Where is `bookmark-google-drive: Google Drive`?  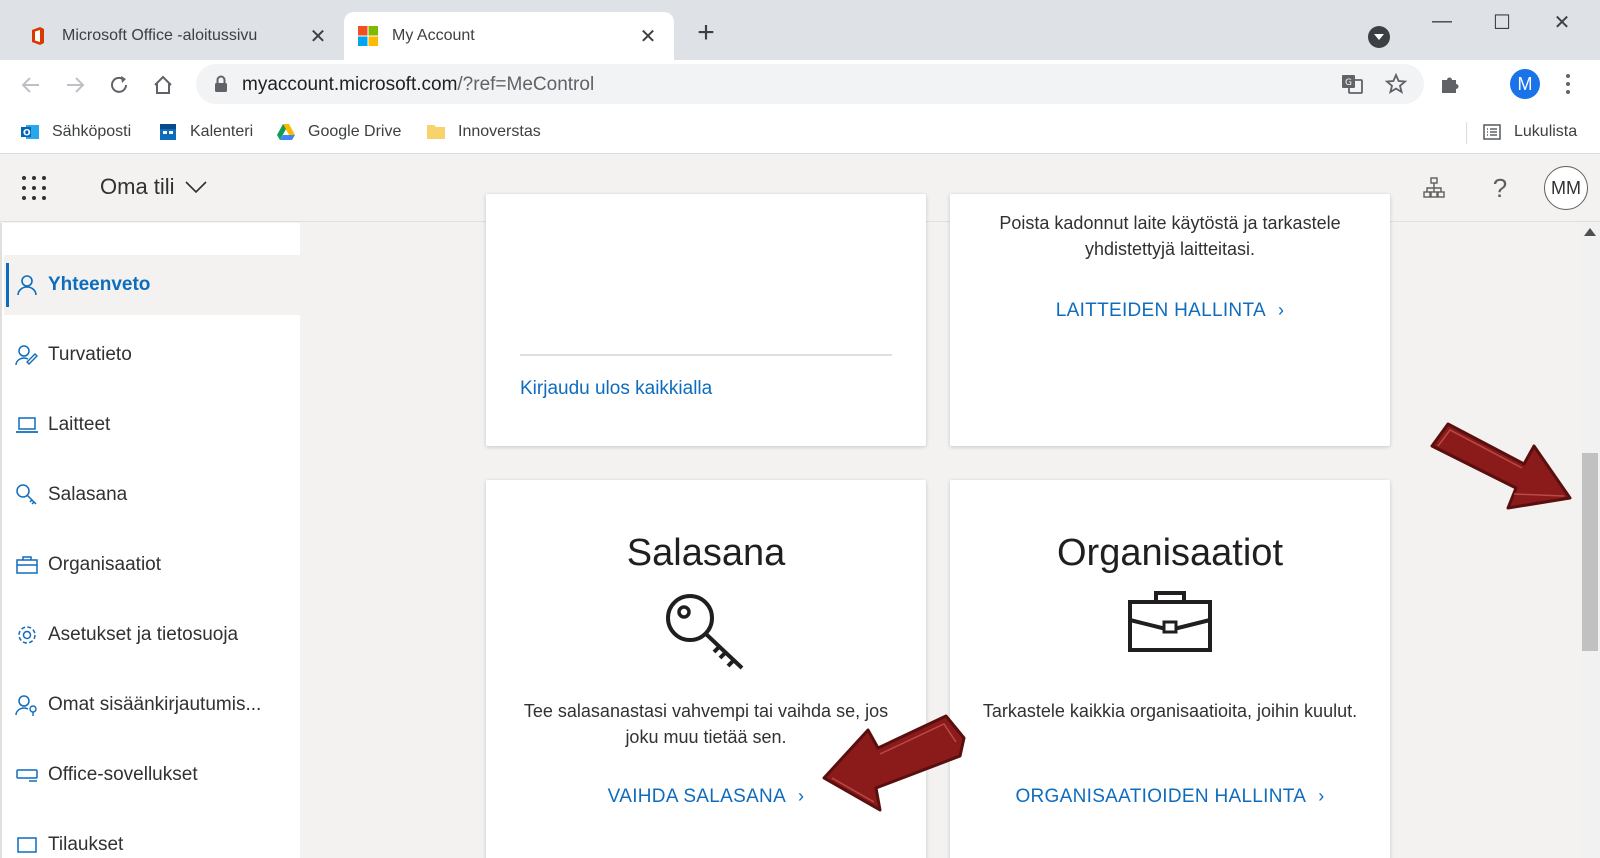
bookmark-google-drive: Google Drive is located at coordinates (338, 132).